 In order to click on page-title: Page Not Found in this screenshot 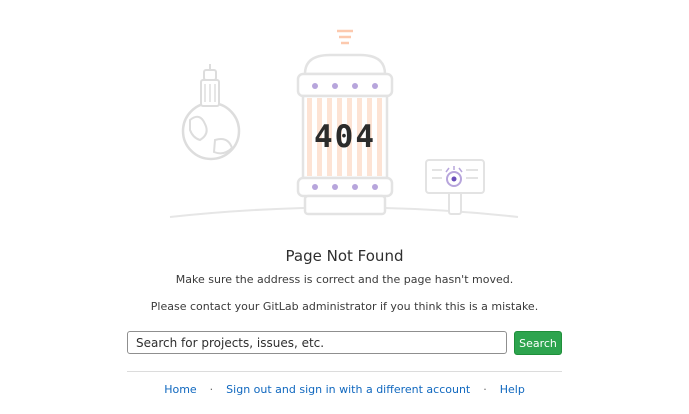, I will do `click(344, 256)`.